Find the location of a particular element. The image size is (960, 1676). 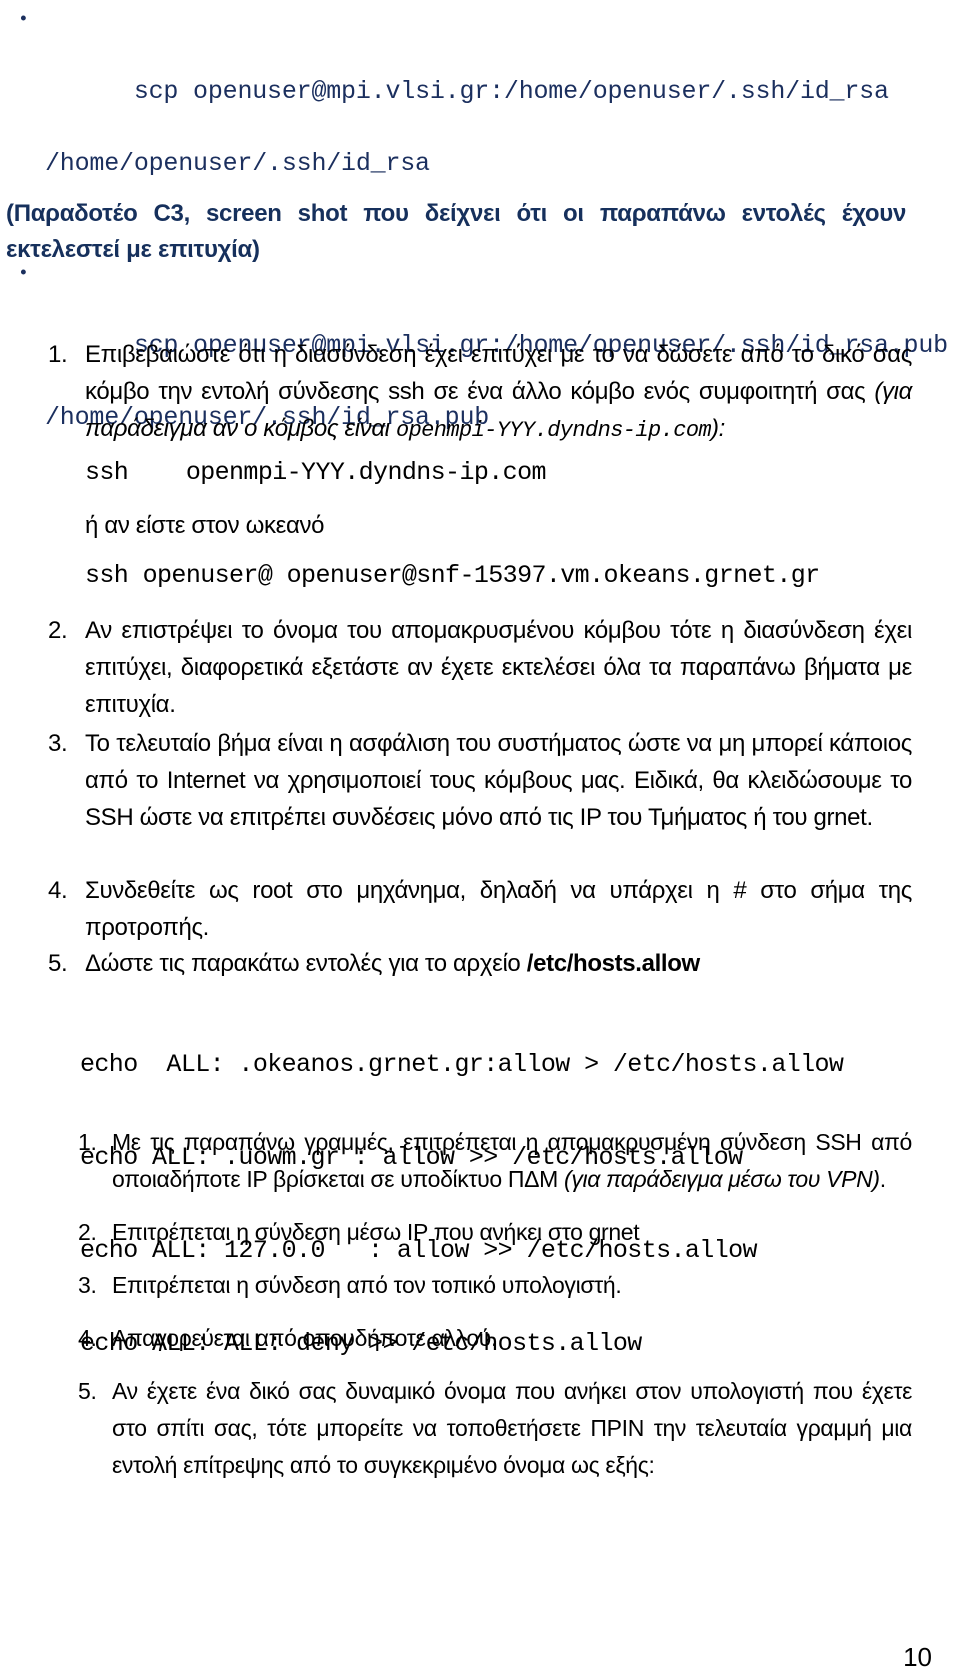

ssh-command-example: ssh openmpi-YYY.dyndns-ip.com is located at coordinates (315, 472).